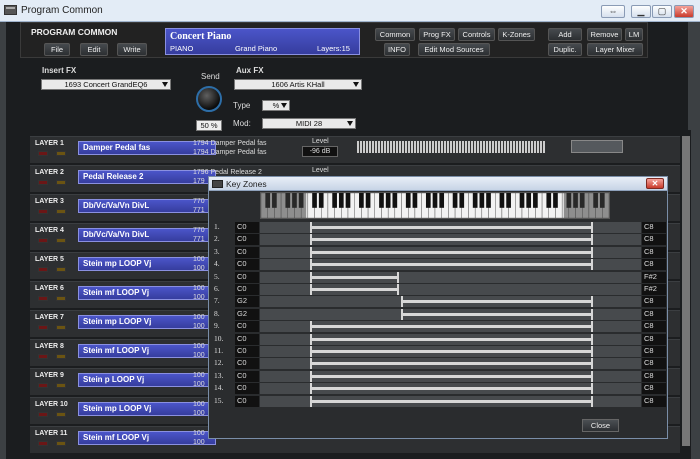 This screenshot has height=459, width=700. Describe the element at coordinates (435, 205) in the screenshot. I see `piano-keyboard` at that location.